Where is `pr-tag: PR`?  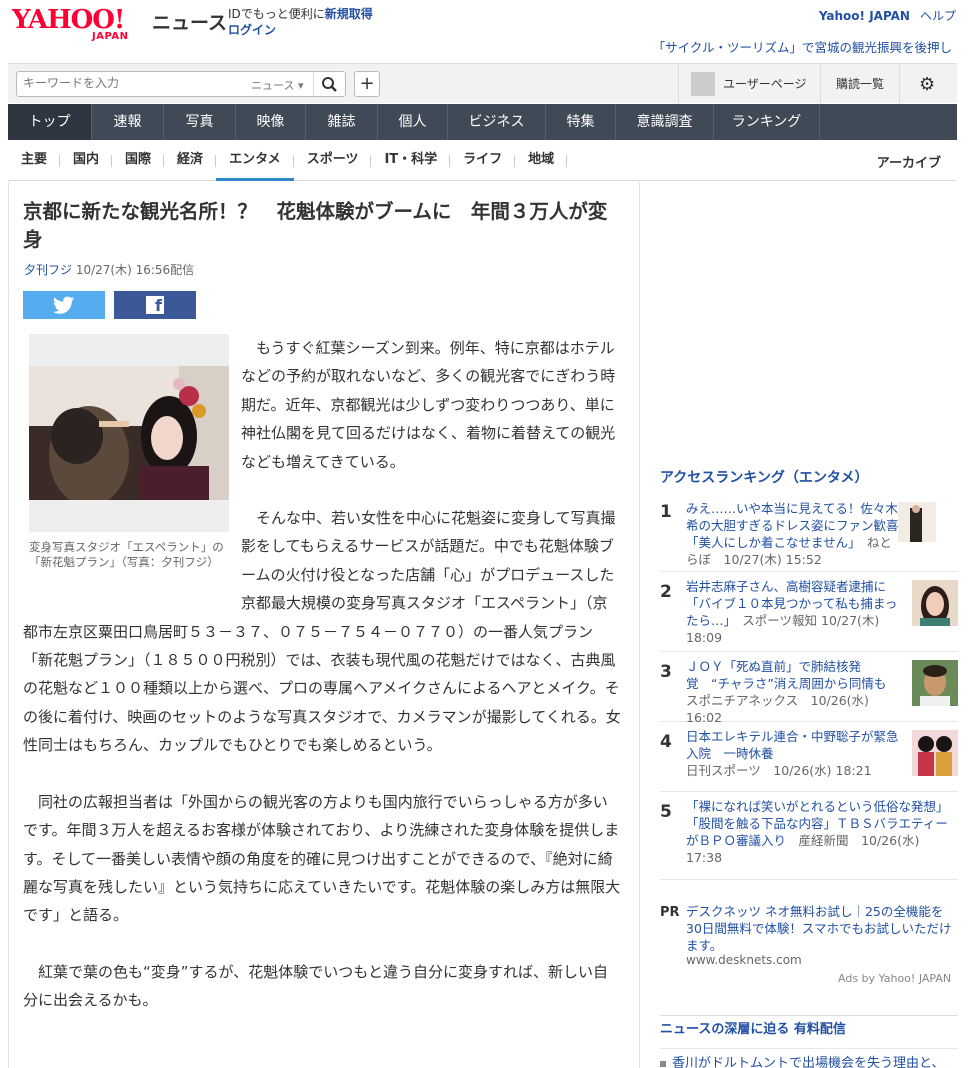 pr-tag: PR is located at coordinates (670, 912).